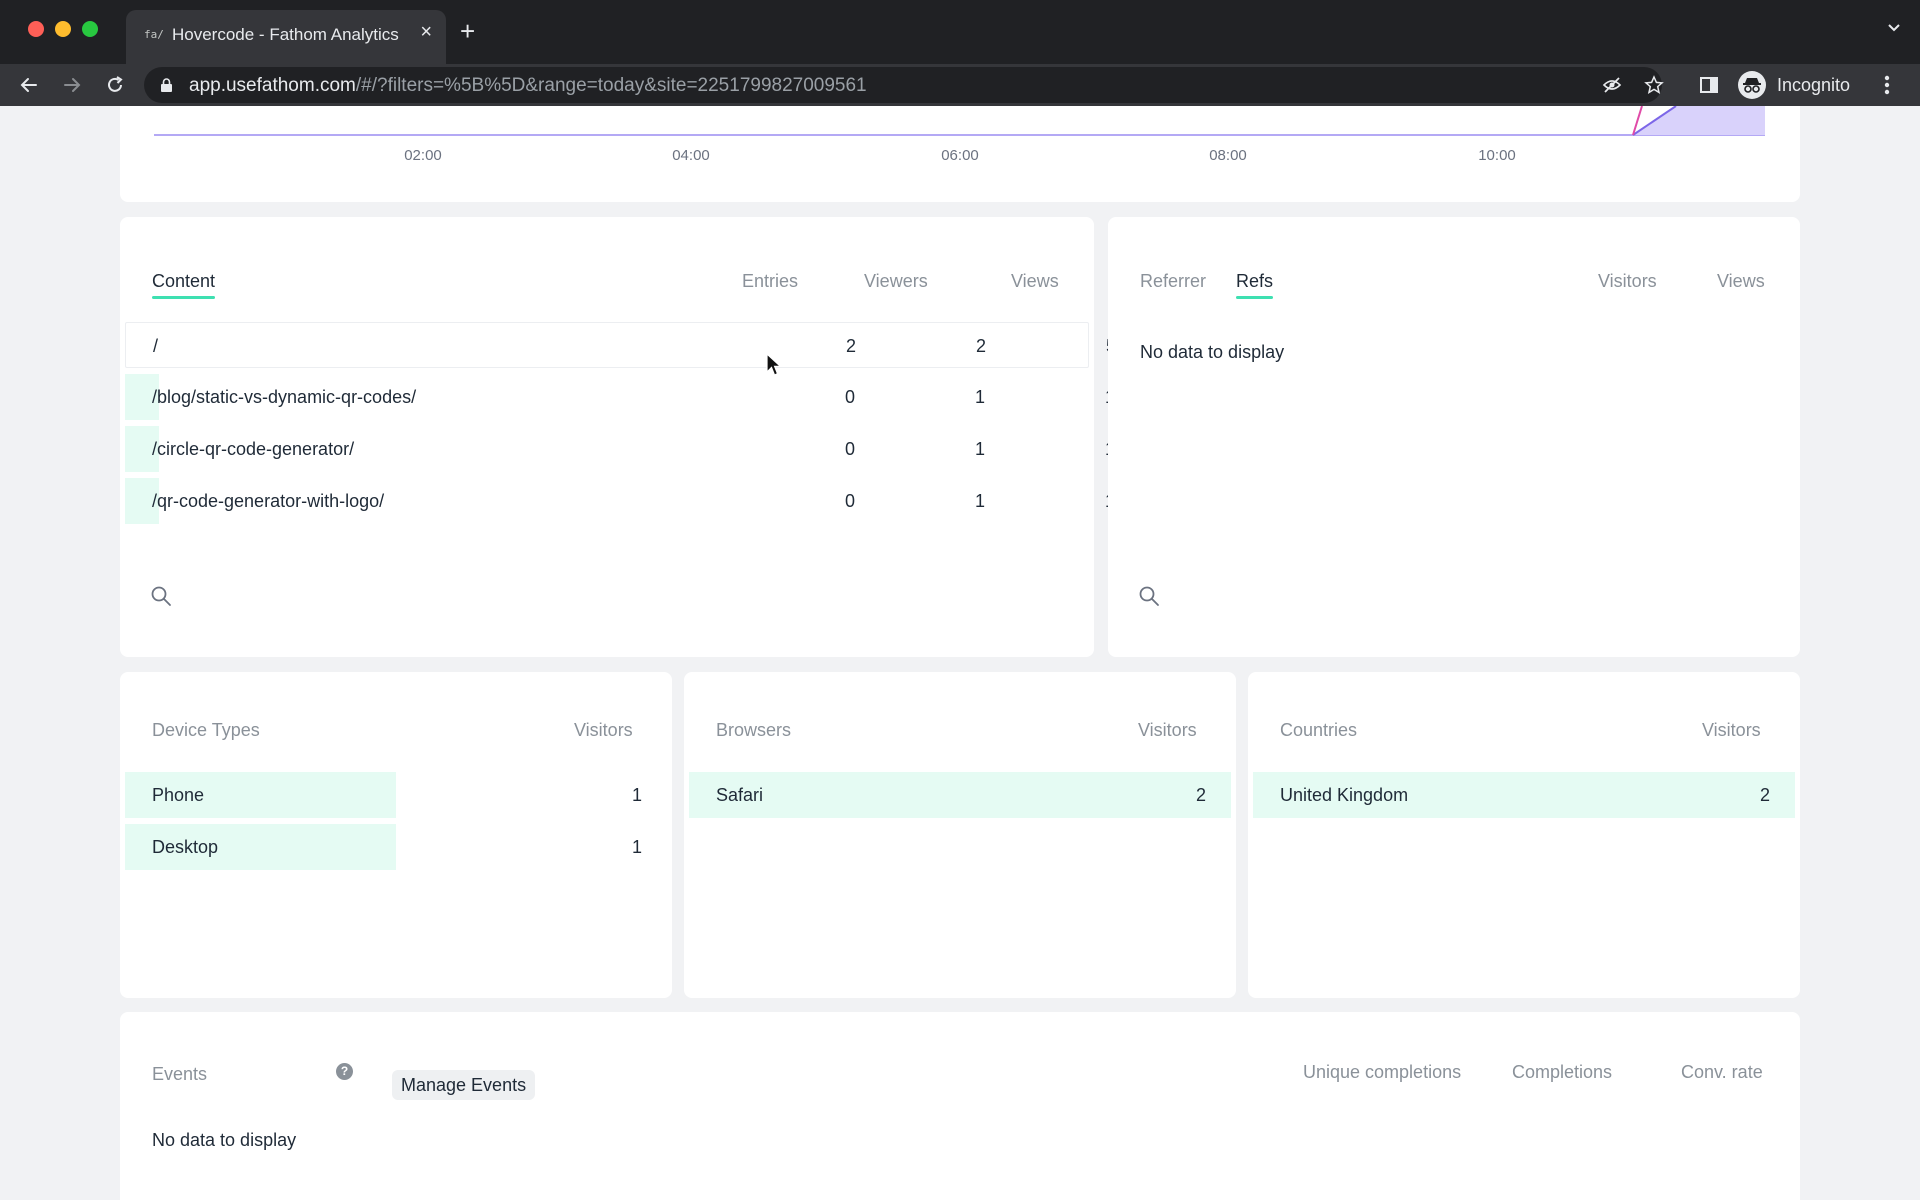  Describe the element at coordinates (1382, 1072) in the screenshot. I see `column-unique-completions-header: Unique completions` at that location.